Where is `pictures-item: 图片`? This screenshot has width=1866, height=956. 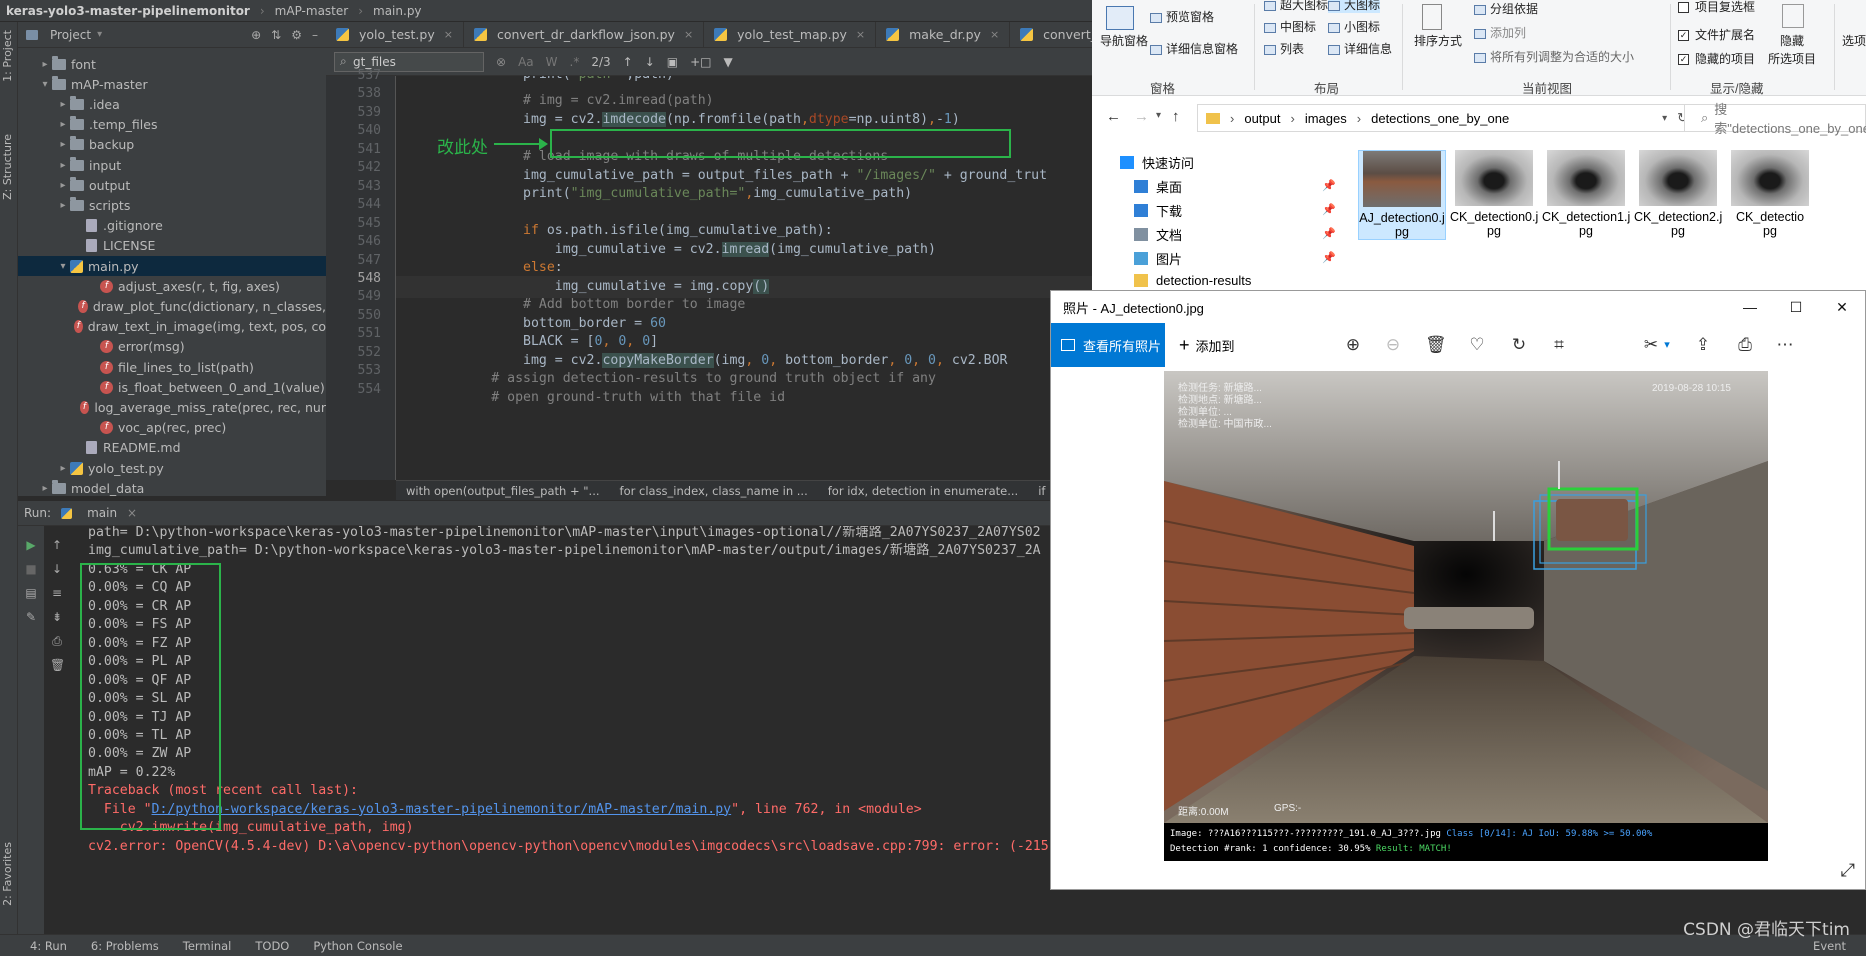
pictures-item: 图片 is located at coordinates (1158, 258).